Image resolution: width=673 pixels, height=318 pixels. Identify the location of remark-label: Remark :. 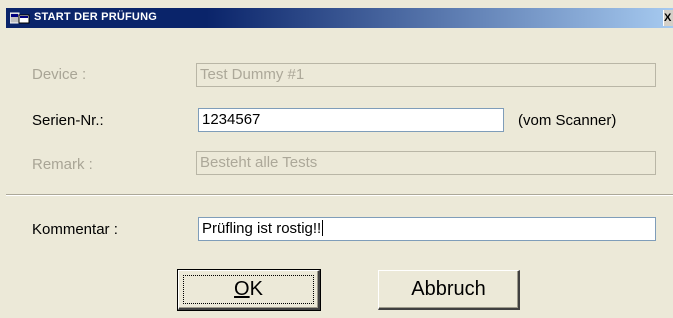
(62, 164).